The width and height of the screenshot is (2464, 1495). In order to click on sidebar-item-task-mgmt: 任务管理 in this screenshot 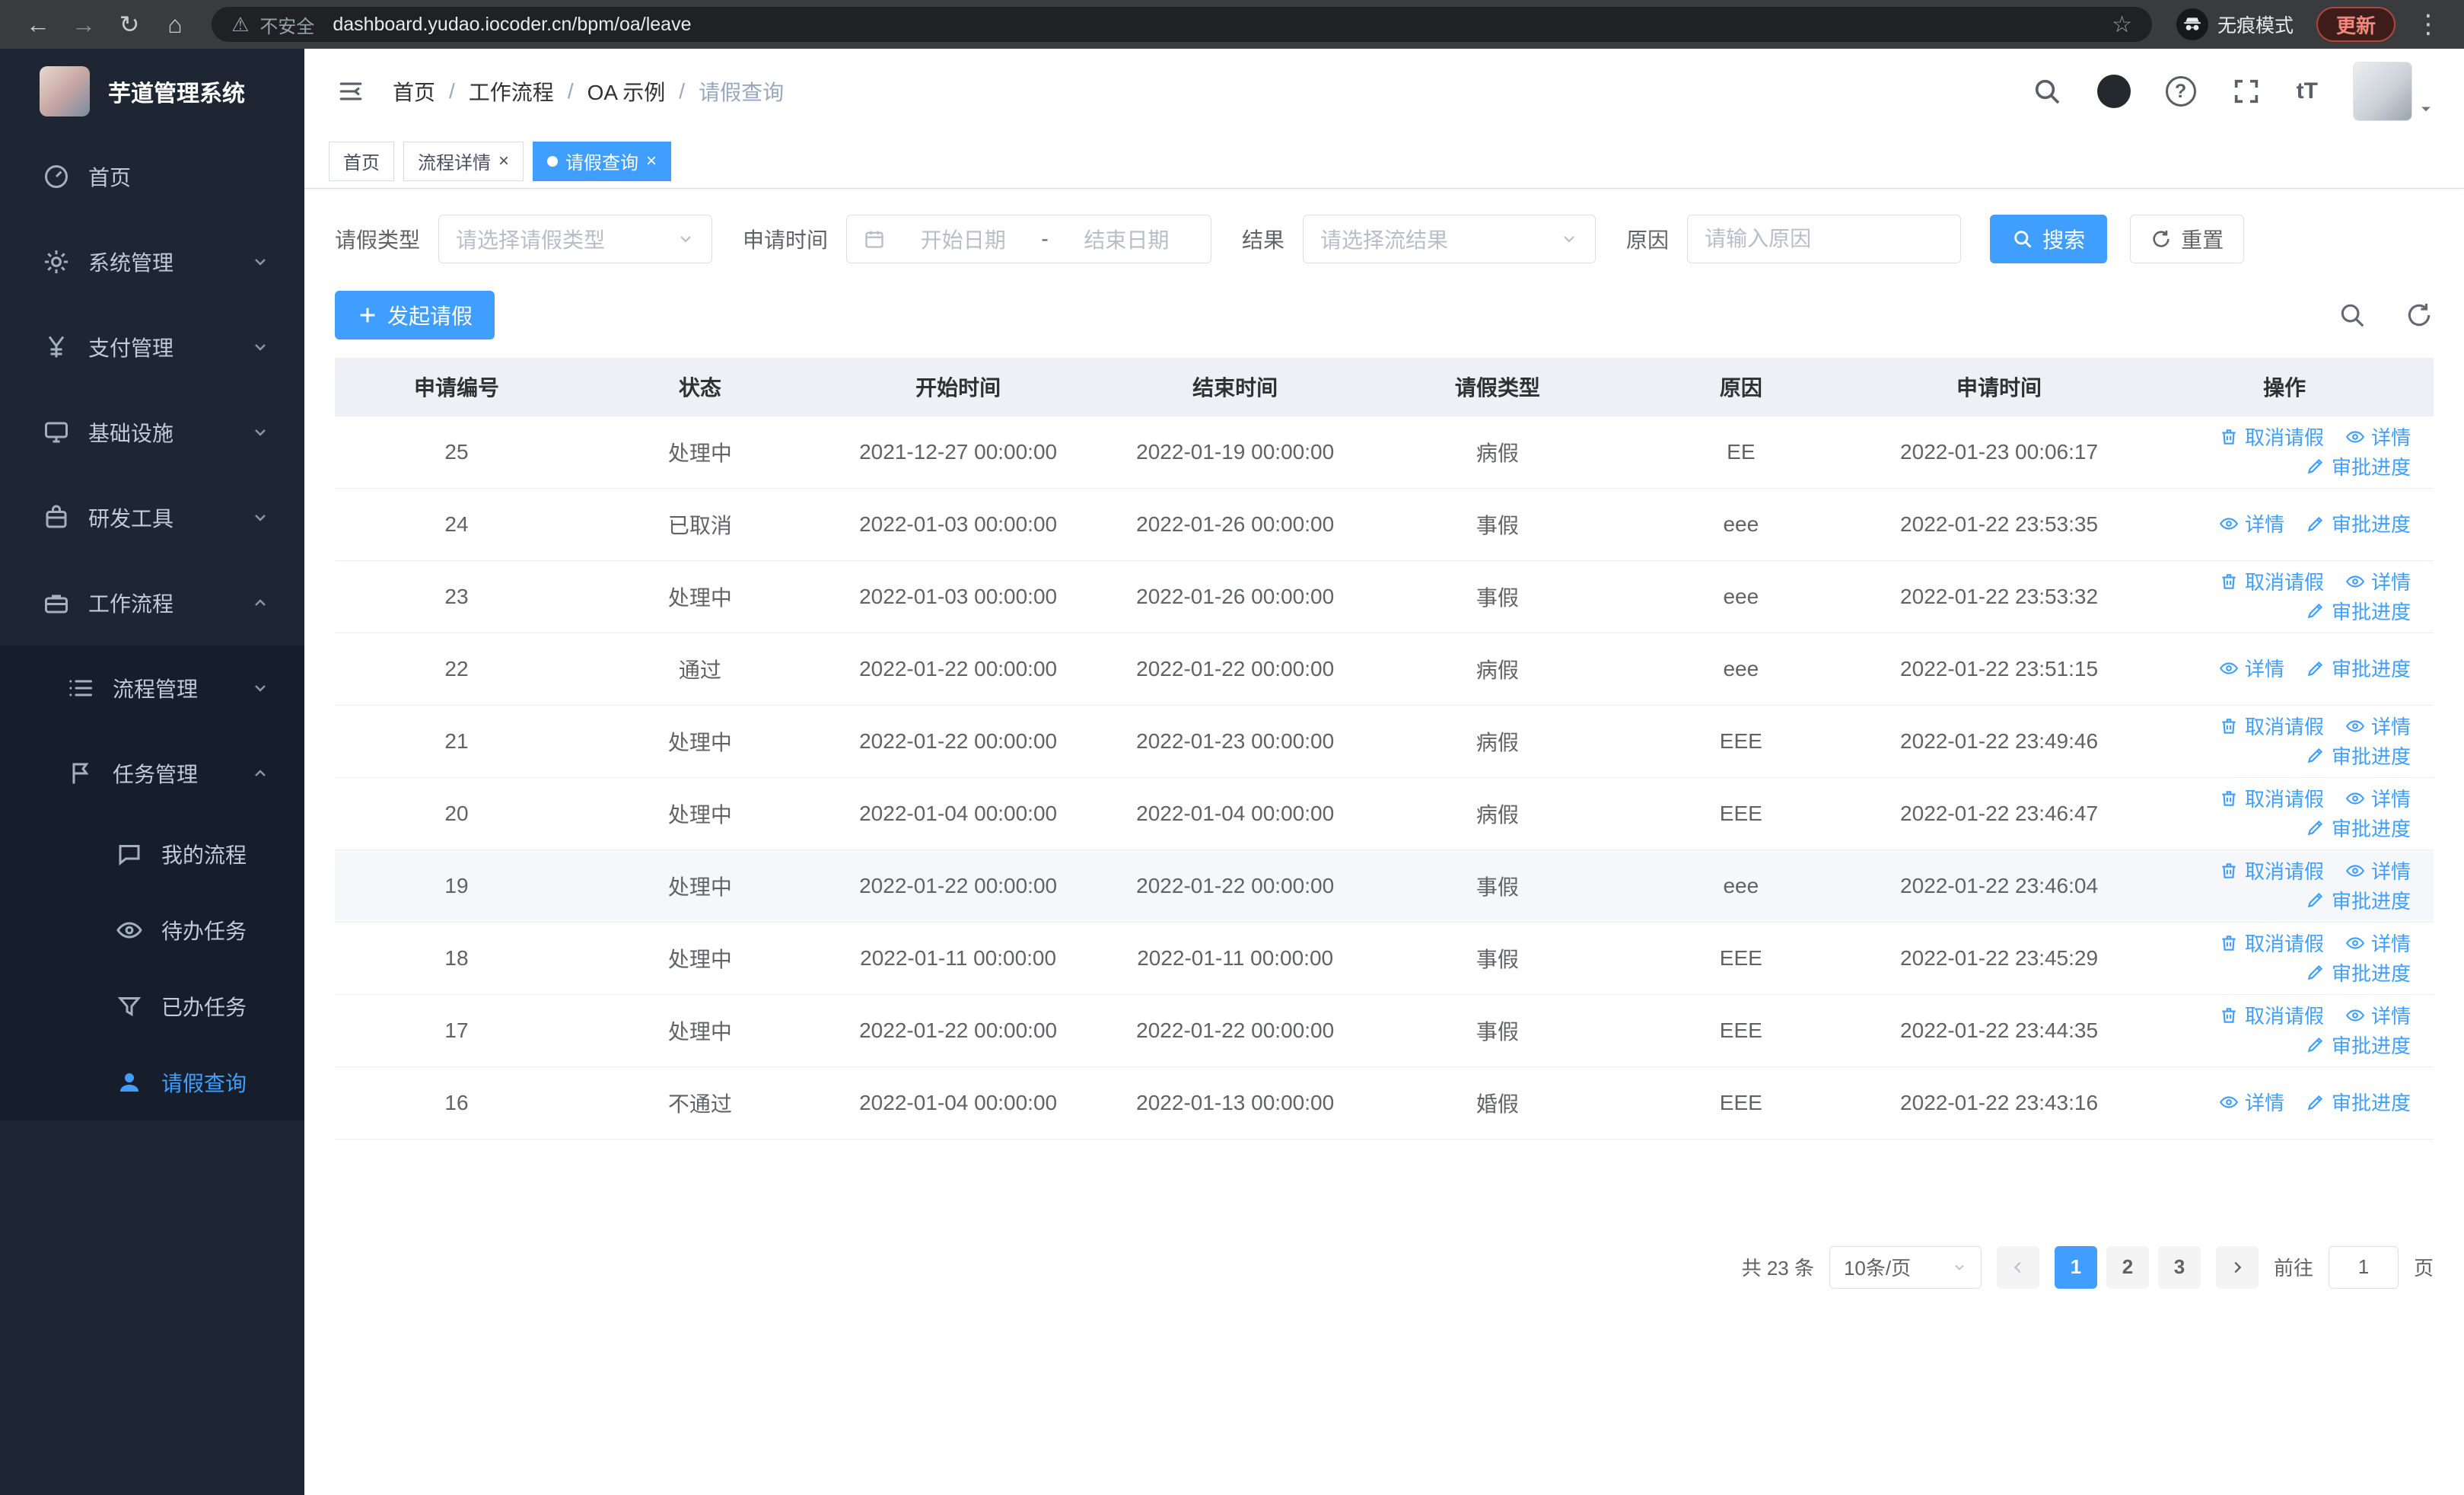, I will do `click(152, 774)`.